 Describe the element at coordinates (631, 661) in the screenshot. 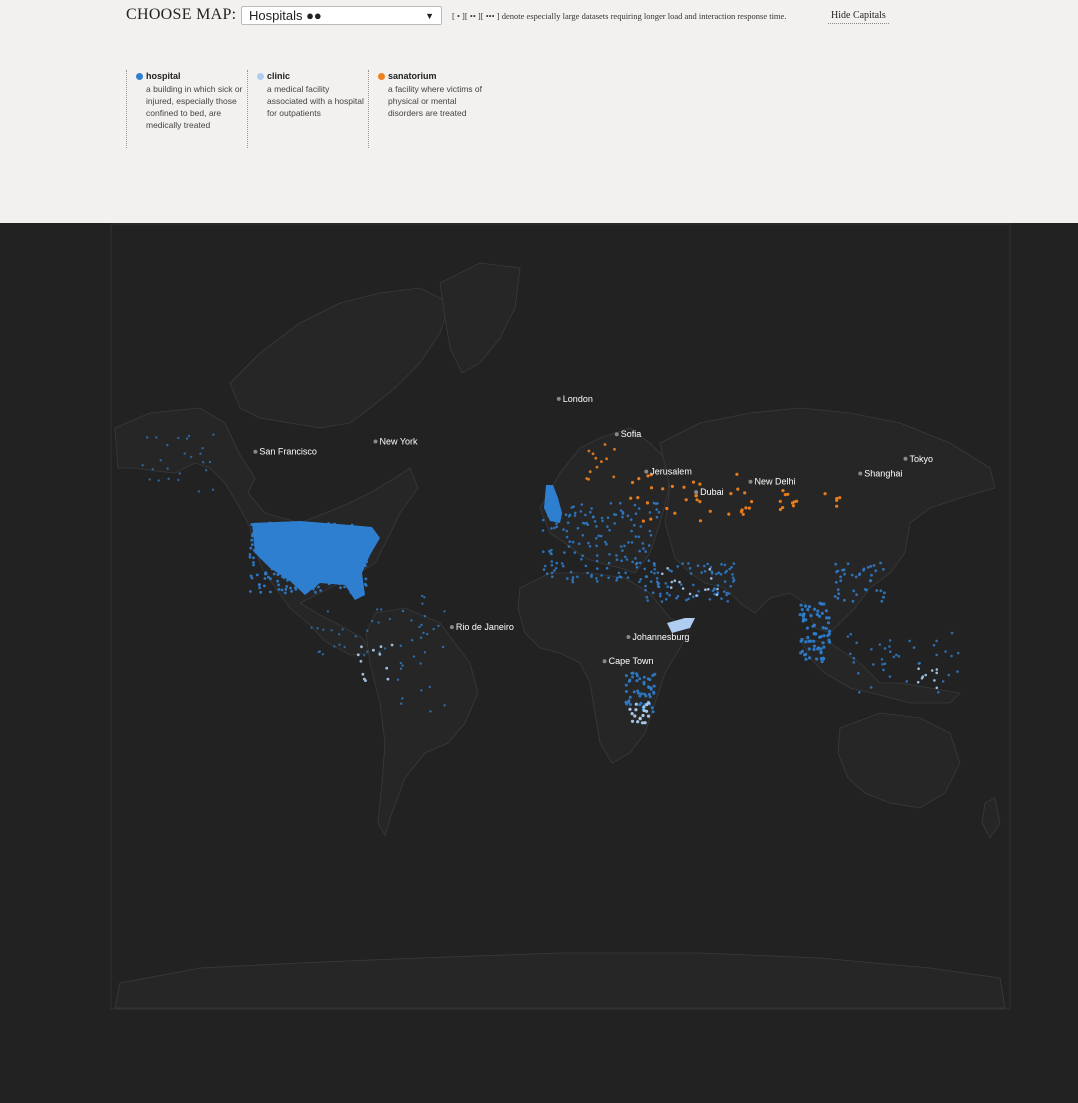

I see `capital-label: Cape Town` at that location.